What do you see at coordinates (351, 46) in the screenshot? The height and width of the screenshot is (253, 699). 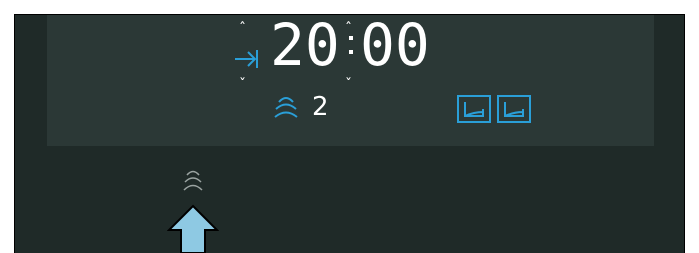 I see `time-colon` at bounding box center [351, 46].